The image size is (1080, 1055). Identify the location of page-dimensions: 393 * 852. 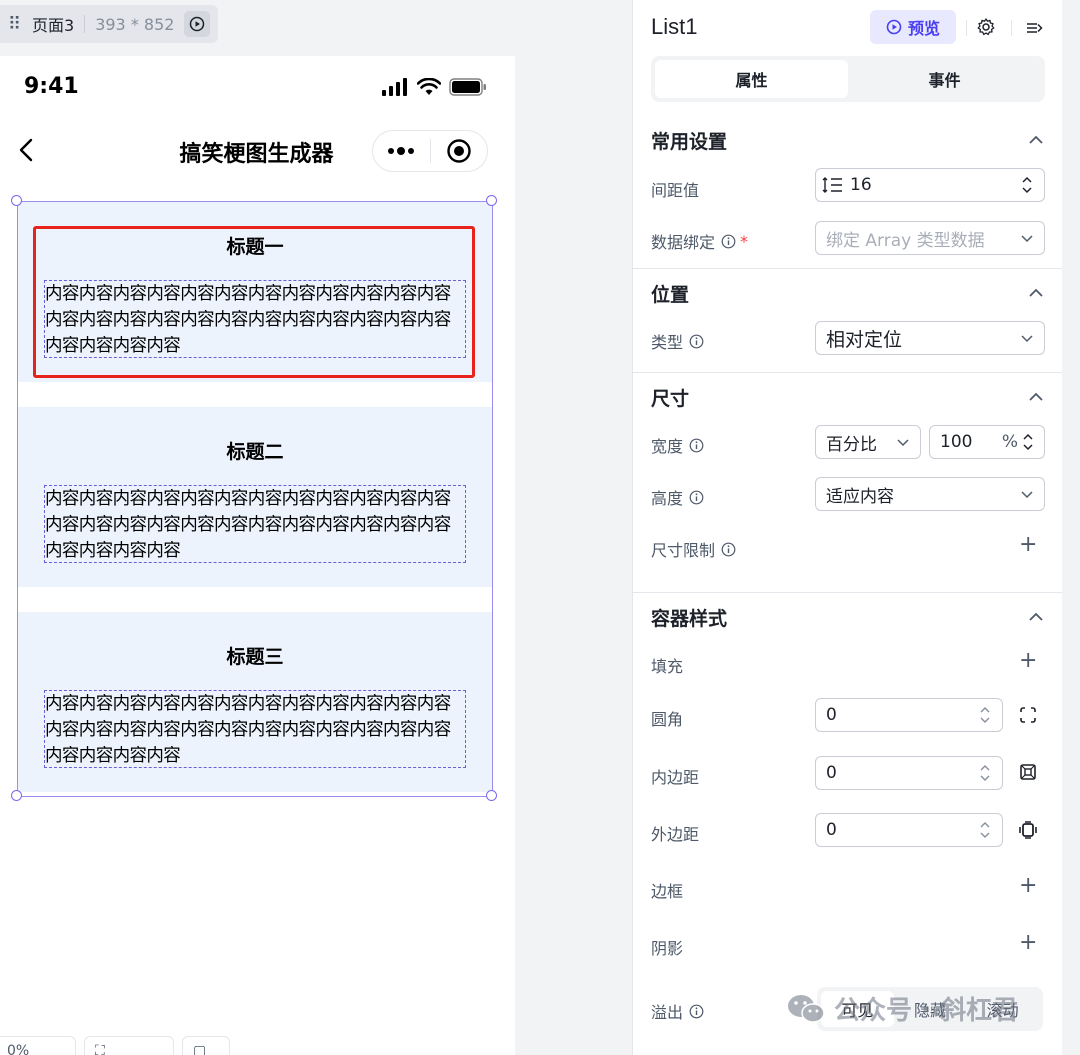
(135, 24).